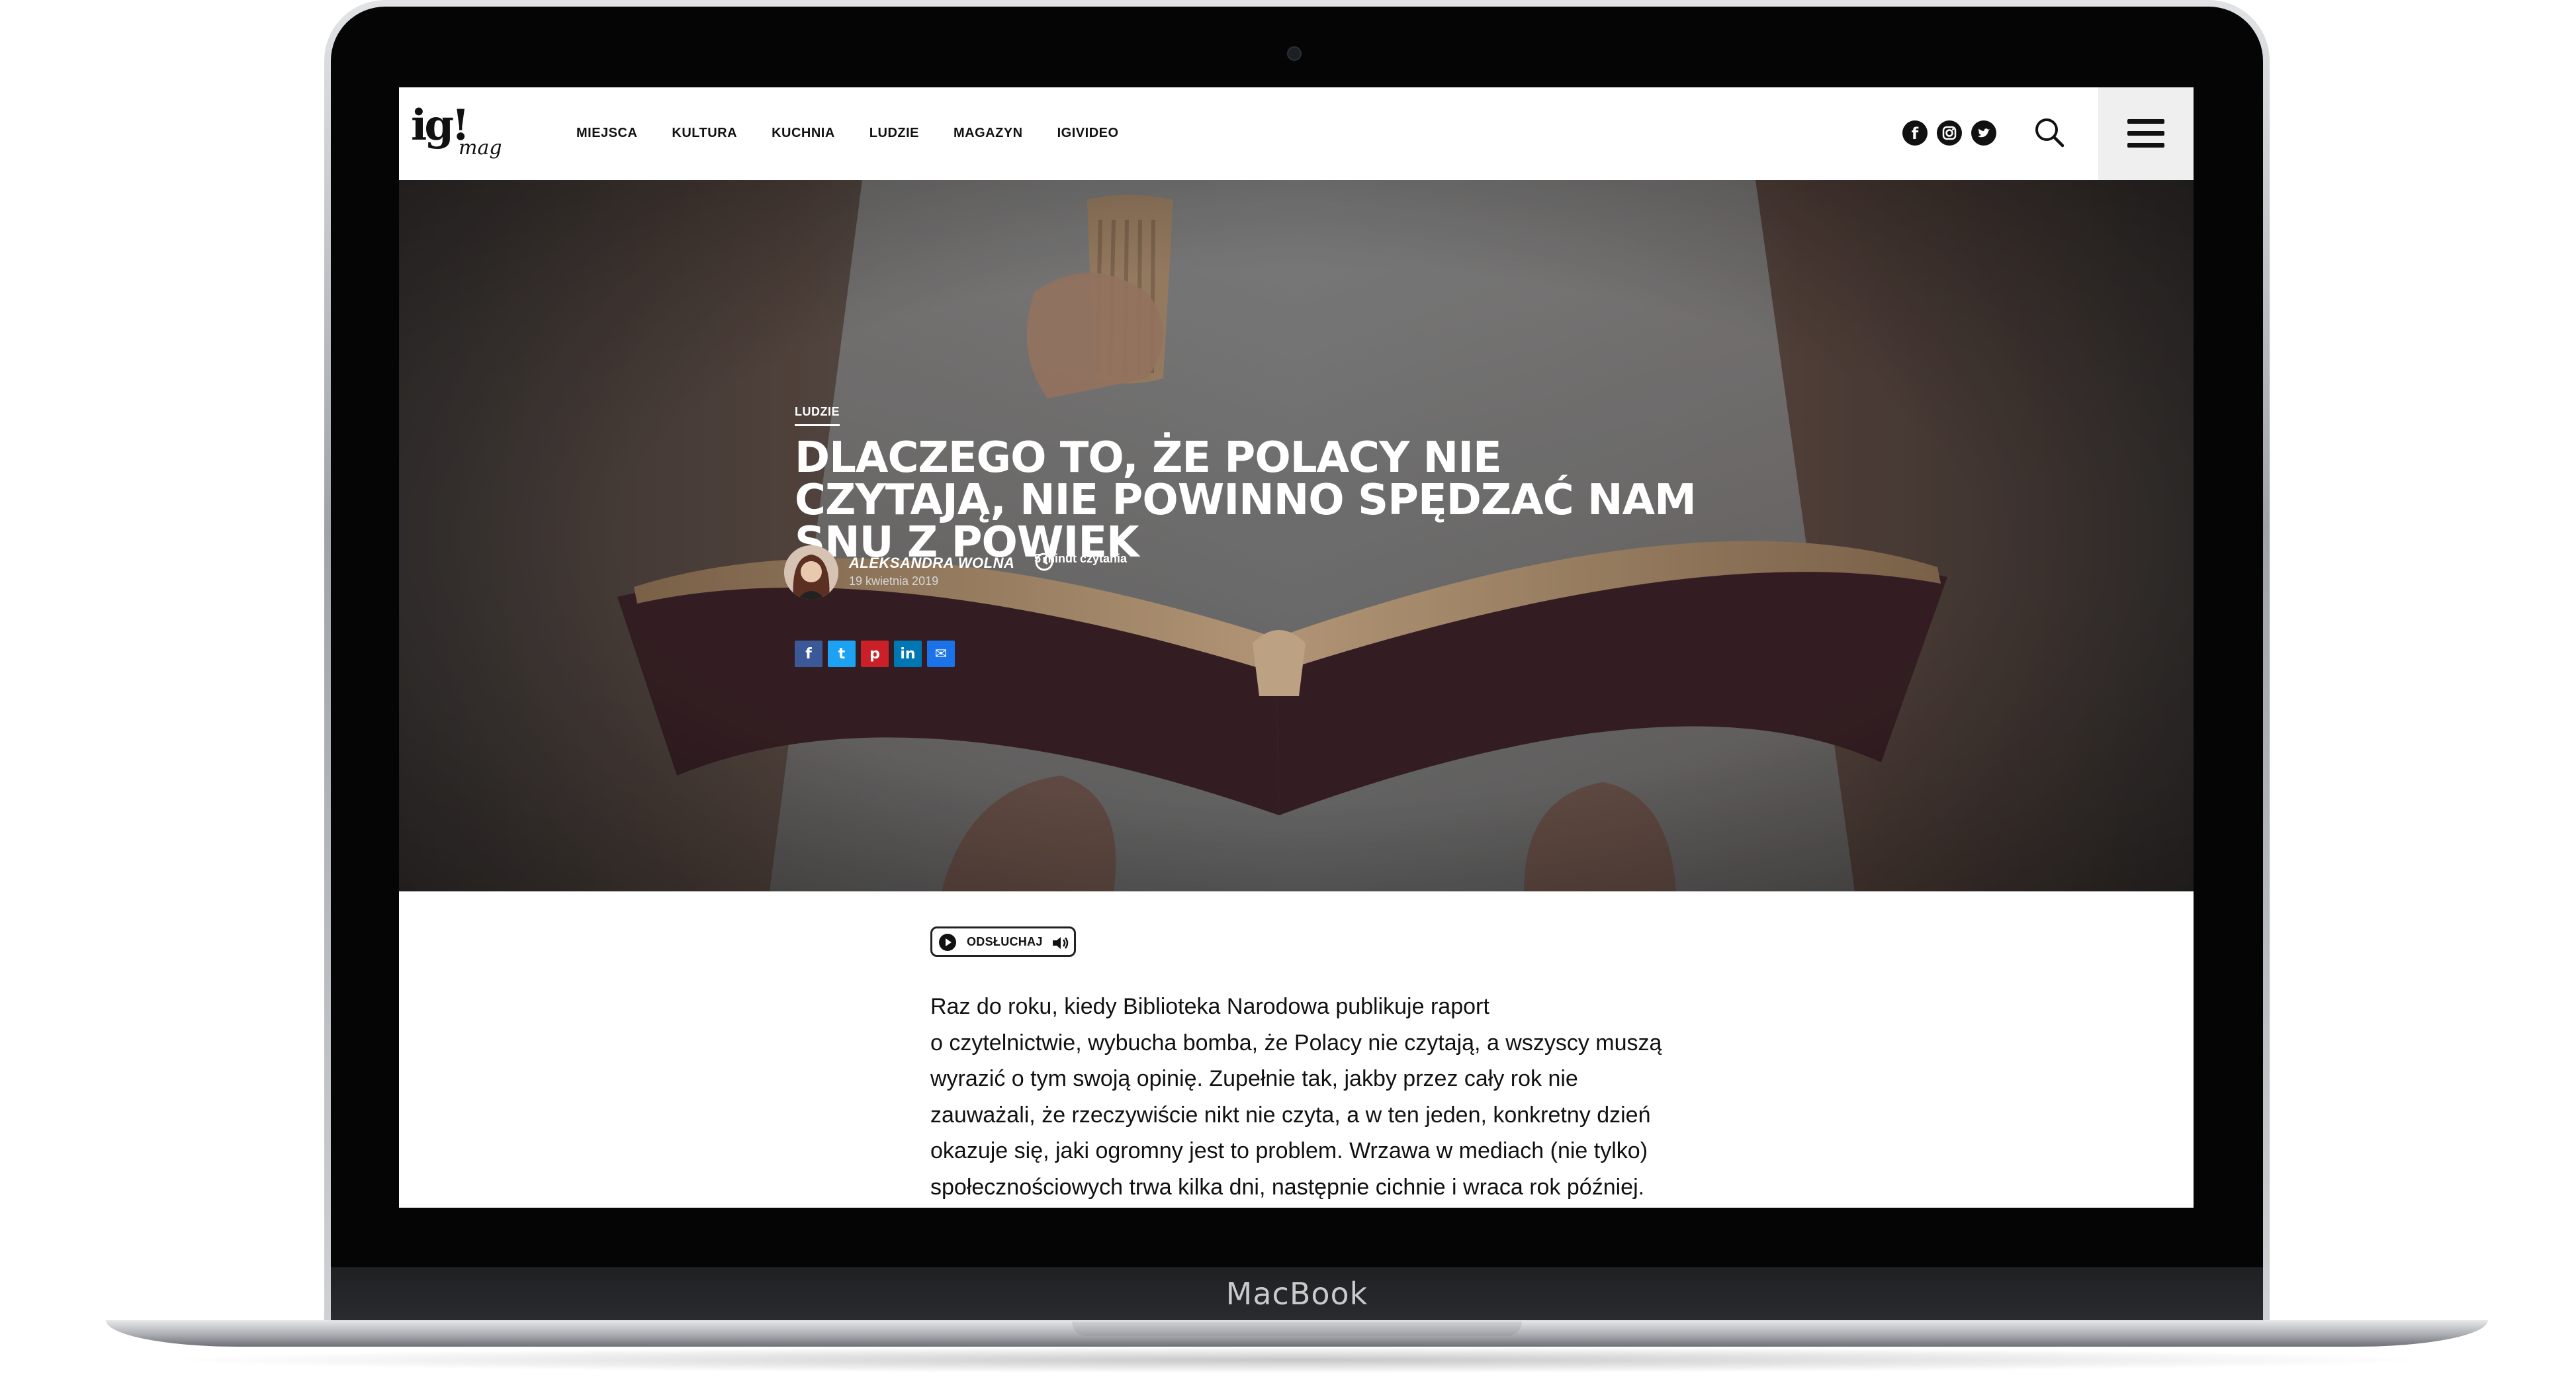 This screenshot has width=2576, height=1393. What do you see at coordinates (1088, 133) in the screenshot?
I see `nav-item-igivideo: IGIVIDEO` at bounding box center [1088, 133].